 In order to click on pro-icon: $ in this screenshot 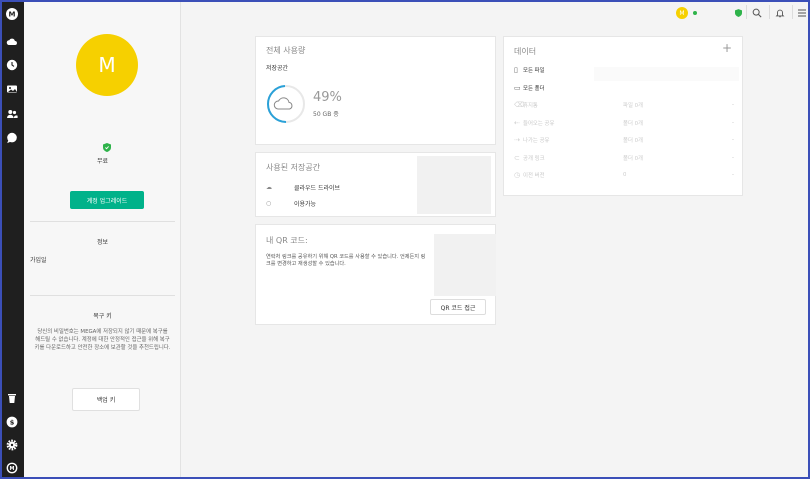, I will do `click(12, 422)`.